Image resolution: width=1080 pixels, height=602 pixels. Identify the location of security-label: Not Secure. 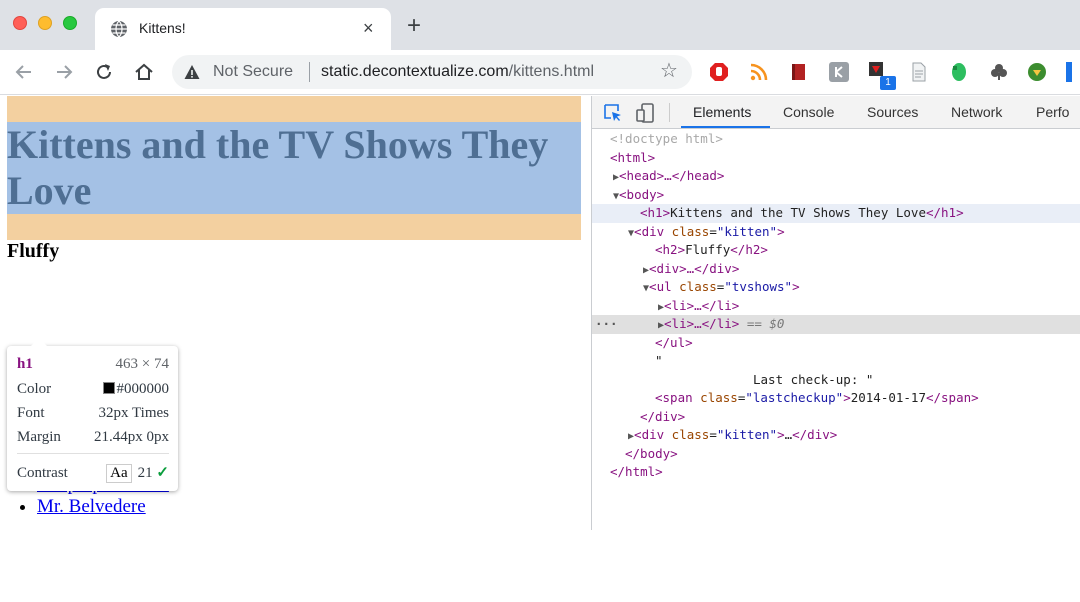
(253, 72).